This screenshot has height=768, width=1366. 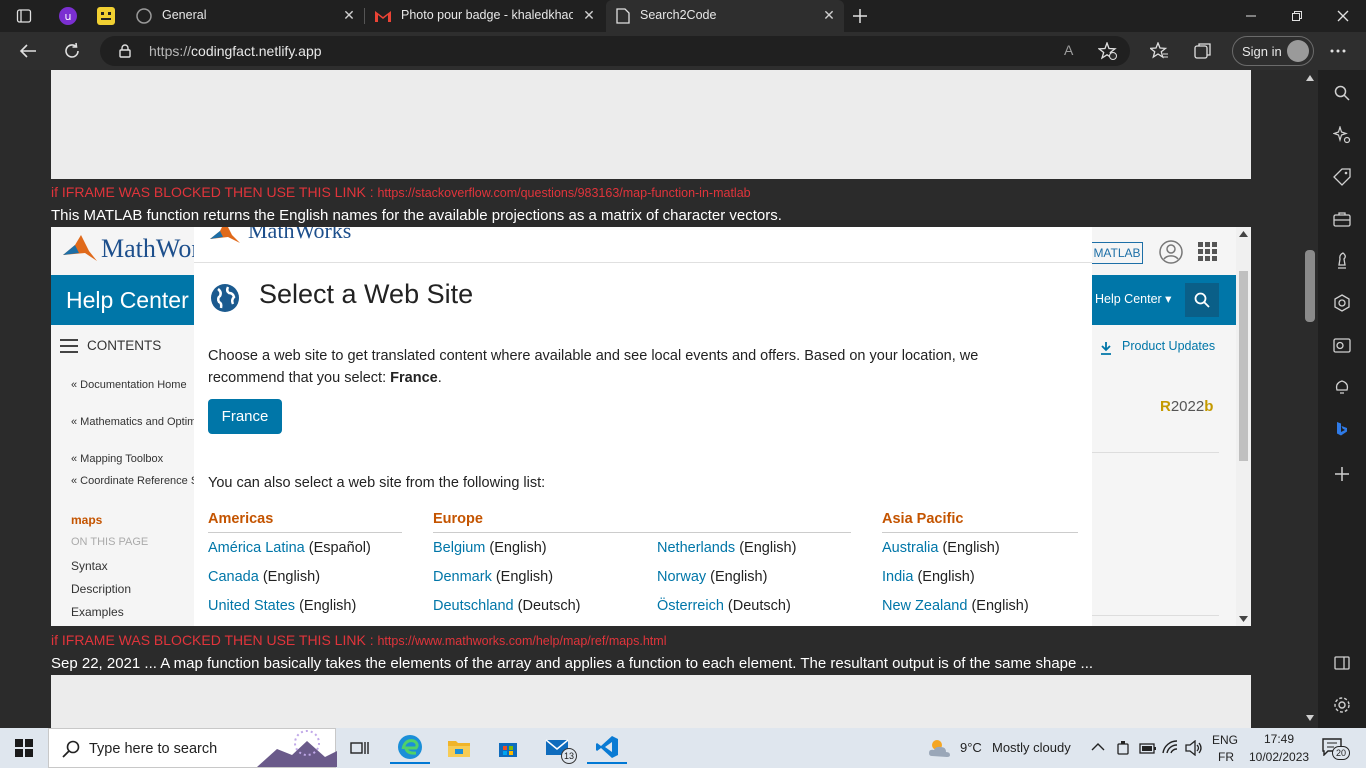 What do you see at coordinates (1279, 757) in the screenshot?
I see `clock-date: 10/02/2023` at bounding box center [1279, 757].